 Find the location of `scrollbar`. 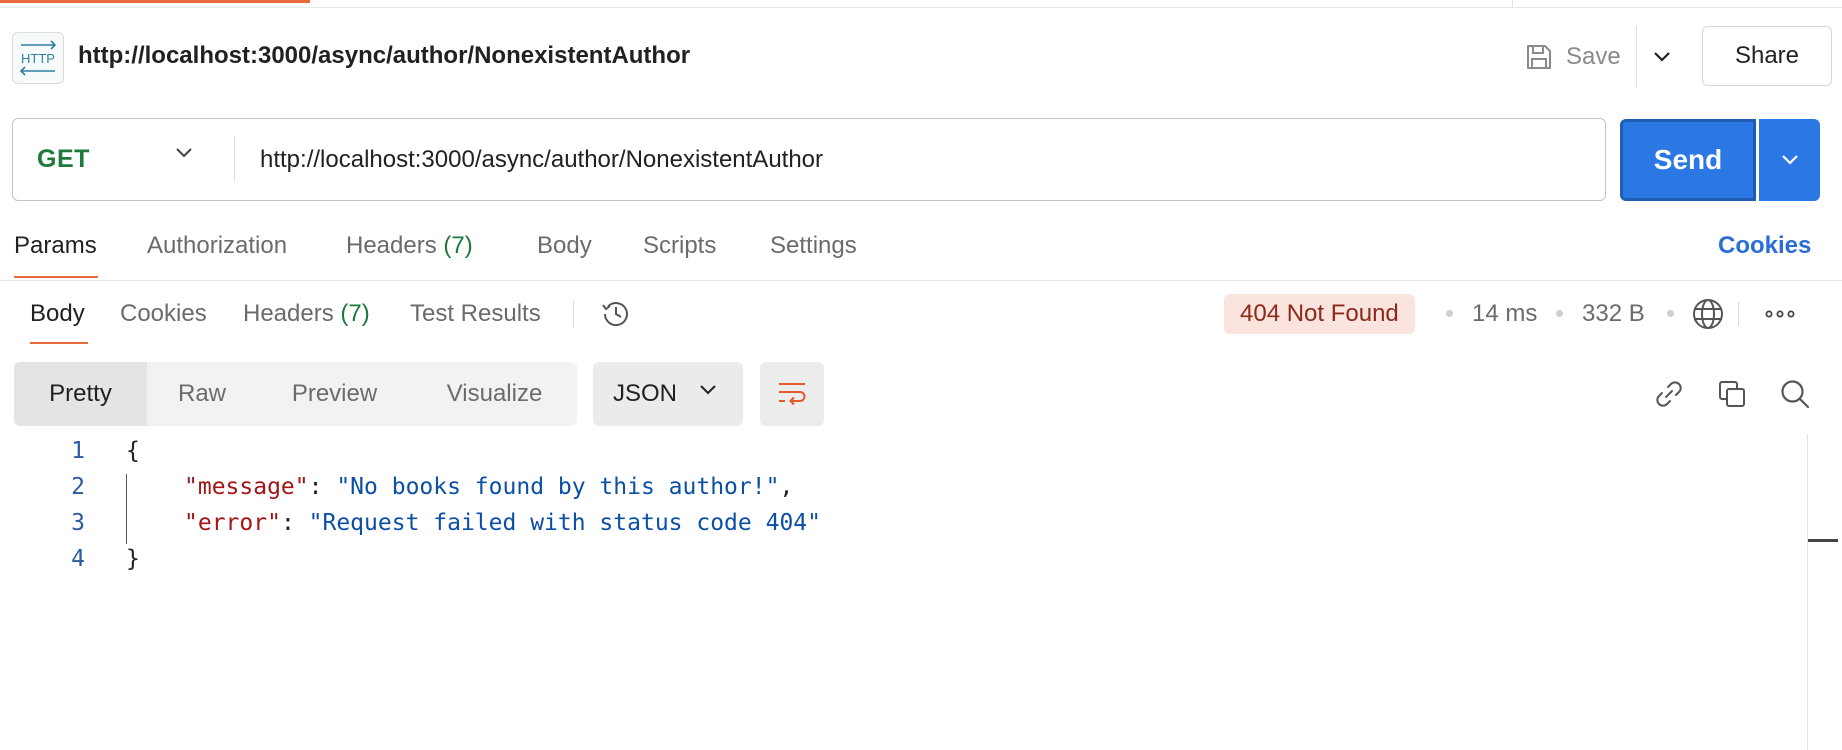

scrollbar is located at coordinates (1807, 592).